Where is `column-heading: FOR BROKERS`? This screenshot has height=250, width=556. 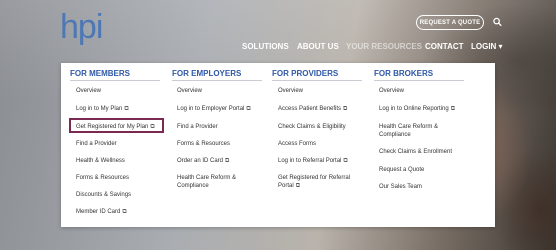
column-heading: FOR BROKERS is located at coordinates (404, 73).